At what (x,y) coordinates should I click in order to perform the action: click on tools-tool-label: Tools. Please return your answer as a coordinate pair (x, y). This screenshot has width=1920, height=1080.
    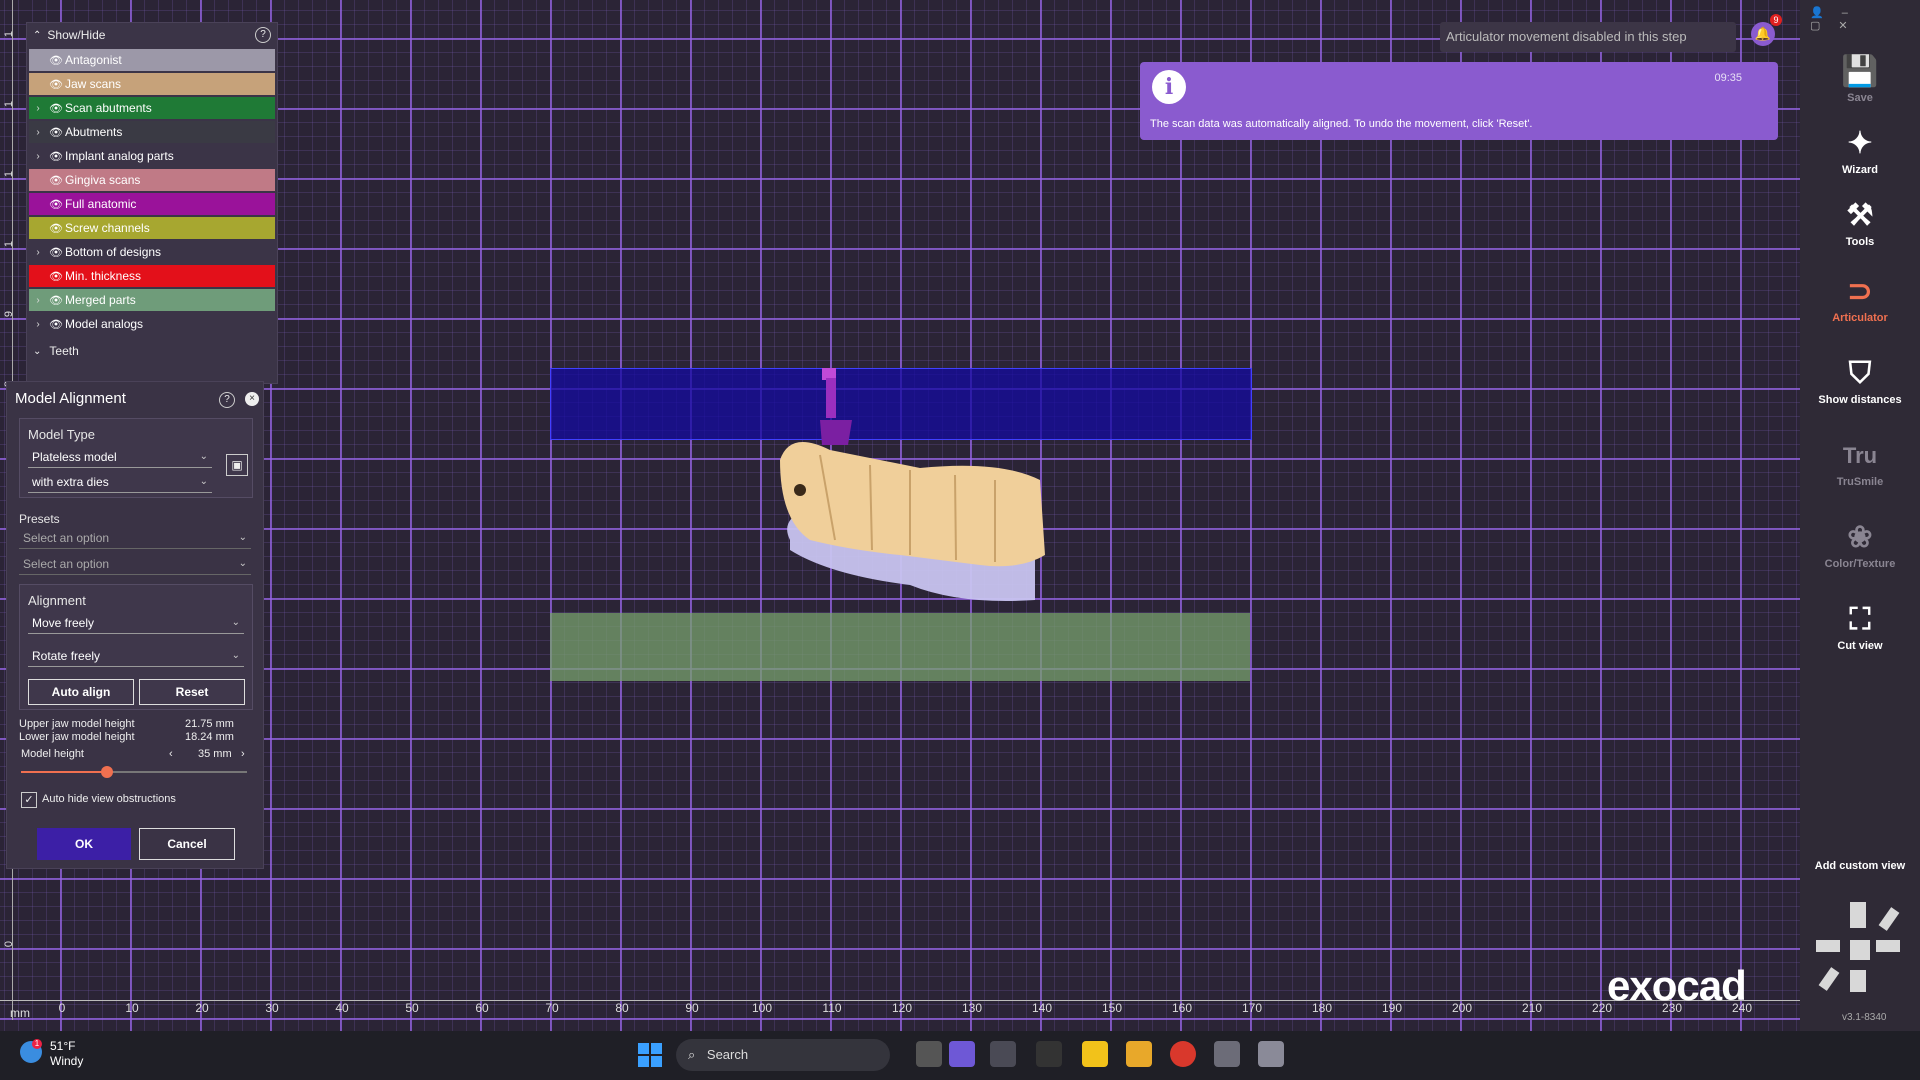
    Looking at the image, I should click on (1860, 242).